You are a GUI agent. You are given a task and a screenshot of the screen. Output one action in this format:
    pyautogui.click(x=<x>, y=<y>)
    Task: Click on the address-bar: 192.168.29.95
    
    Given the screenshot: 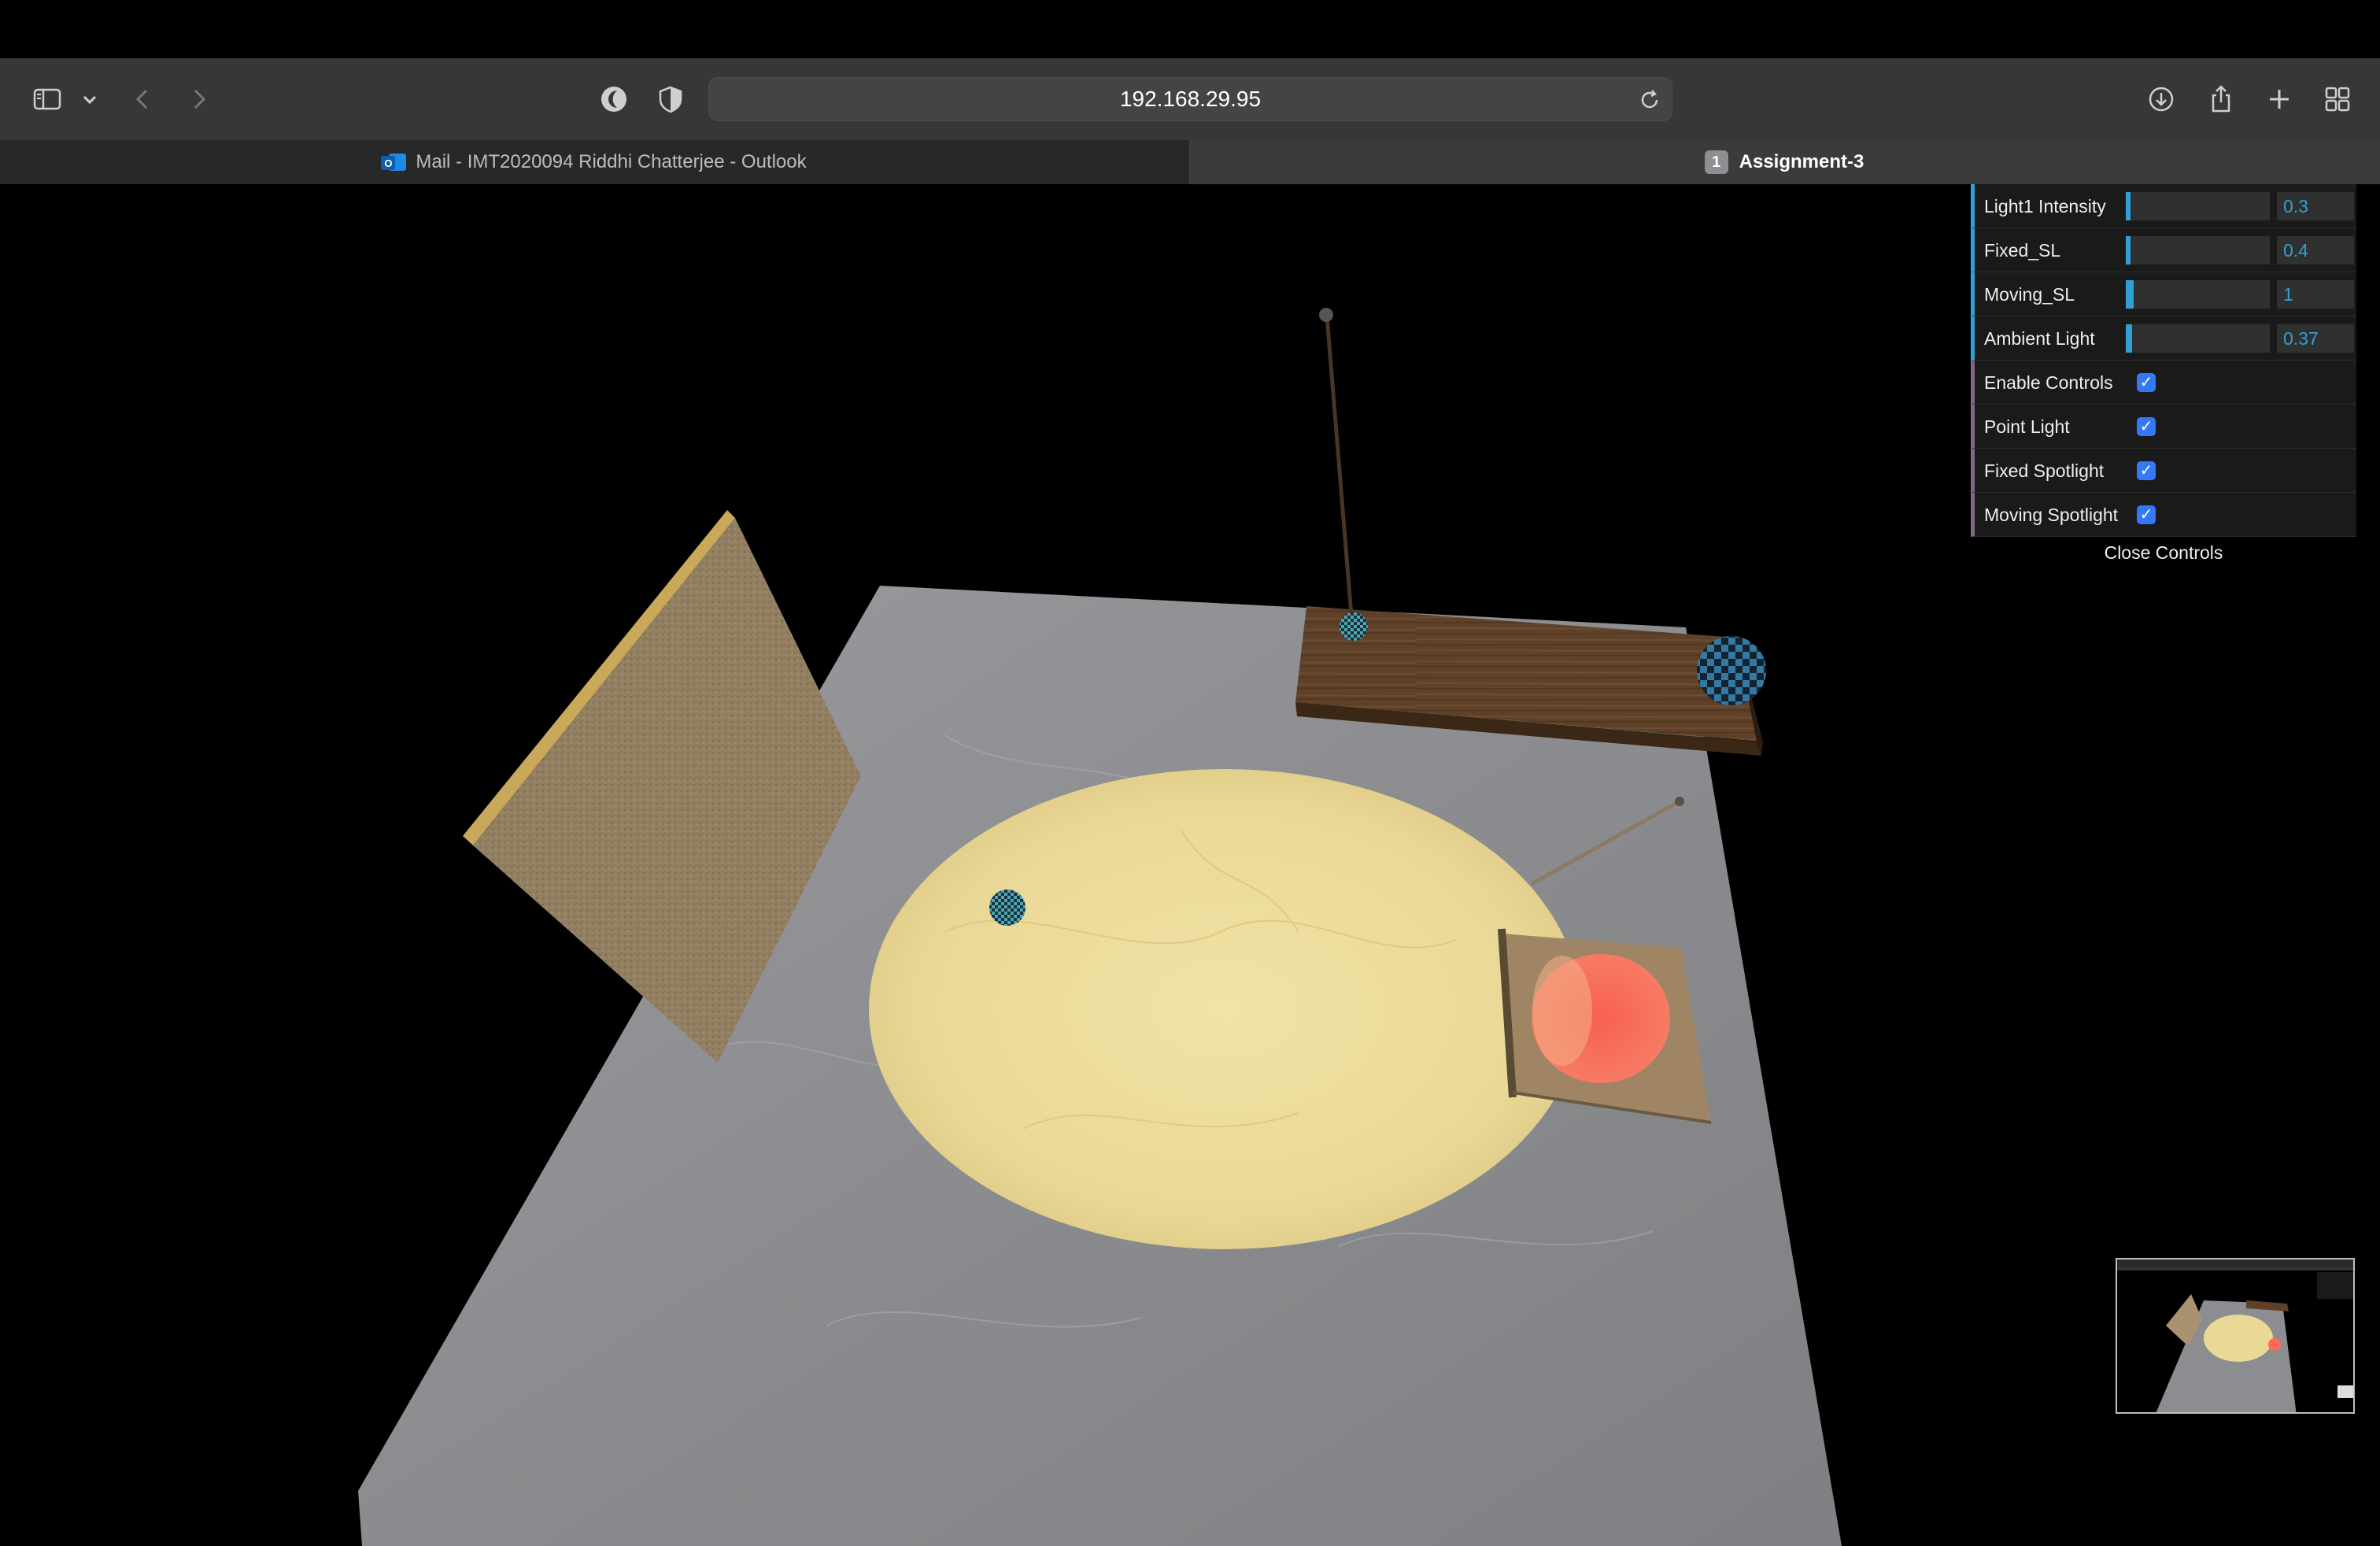 What is the action you would take?
    pyautogui.click(x=1190, y=99)
    